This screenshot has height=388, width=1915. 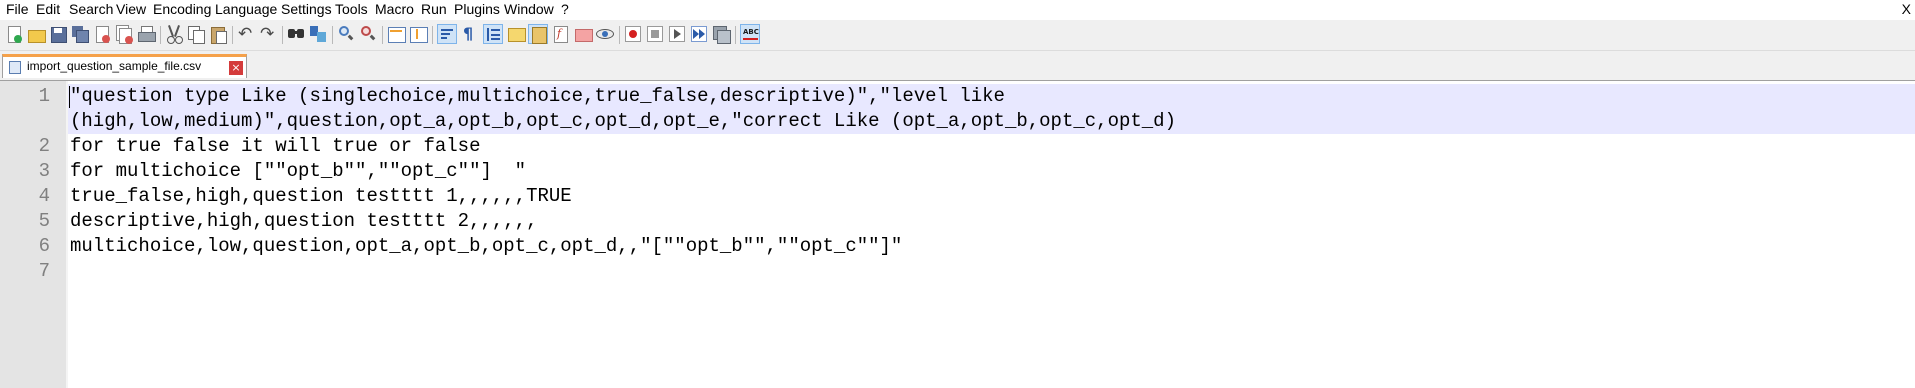 What do you see at coordinates (44, 171) in the screenshot?
I see `line-number: 3` at bounding box center [44, 171].